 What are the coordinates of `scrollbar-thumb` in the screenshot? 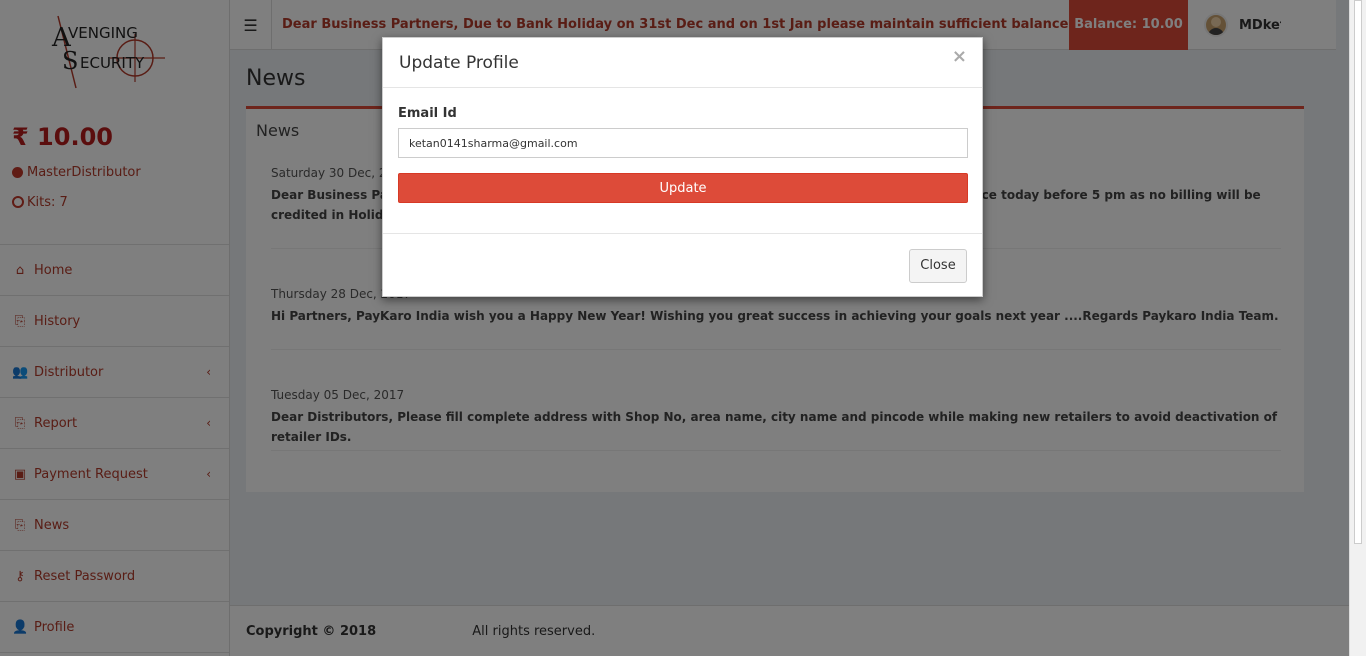 It's located at (1358, 272).